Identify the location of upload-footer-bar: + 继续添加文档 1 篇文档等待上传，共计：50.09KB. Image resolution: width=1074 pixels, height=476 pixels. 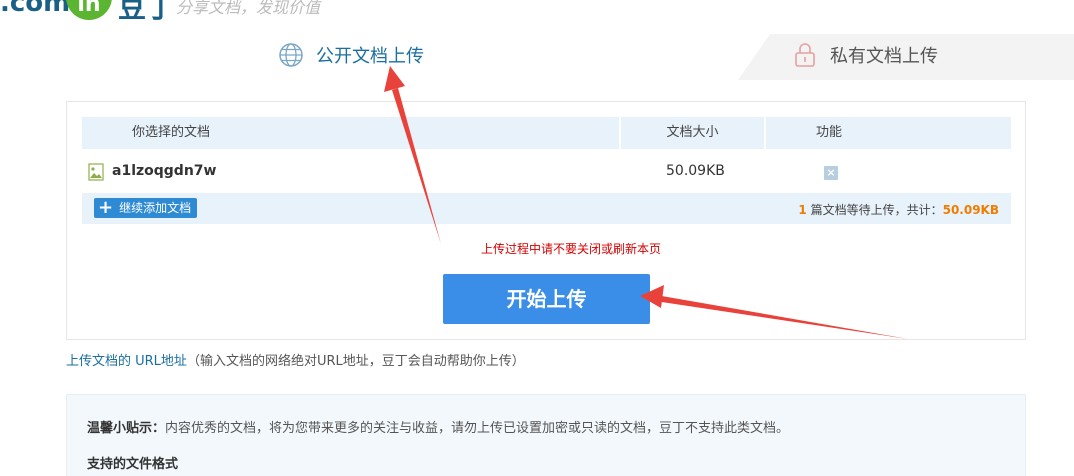
(546, 208).